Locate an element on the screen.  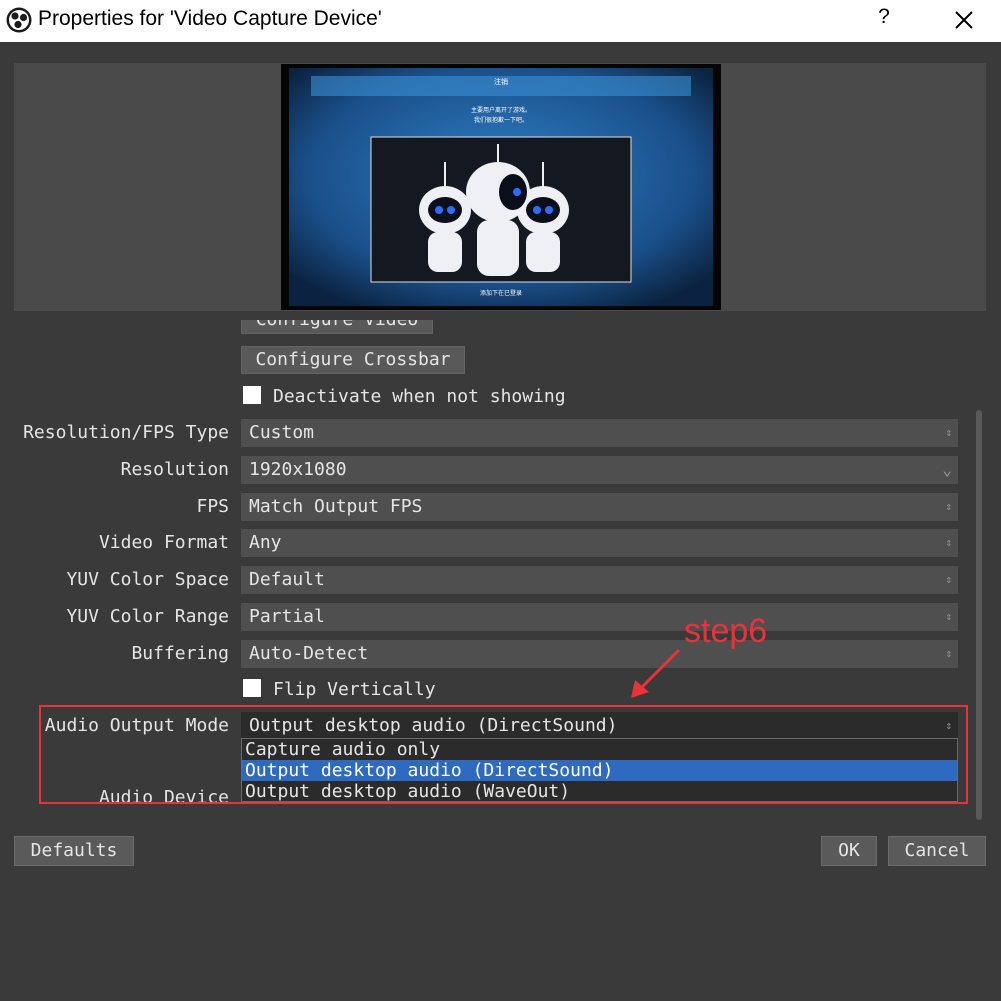
preview-title: 注销 is located at coordinates (501, 82).